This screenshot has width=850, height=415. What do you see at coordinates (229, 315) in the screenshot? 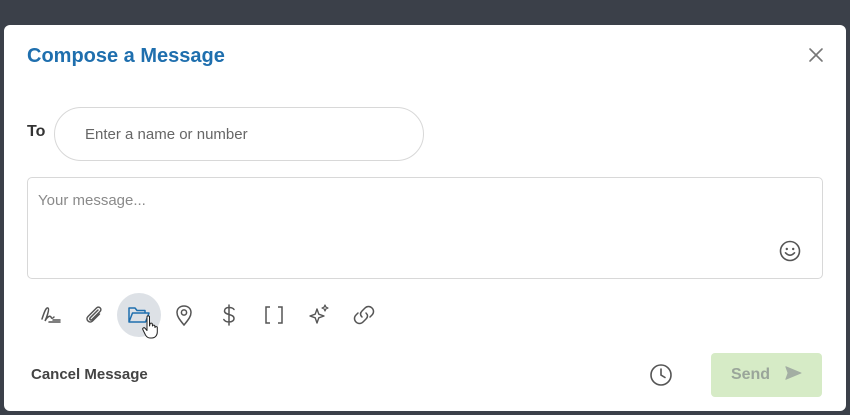
I see `dollar-icon` at bounding box center [229, 315].